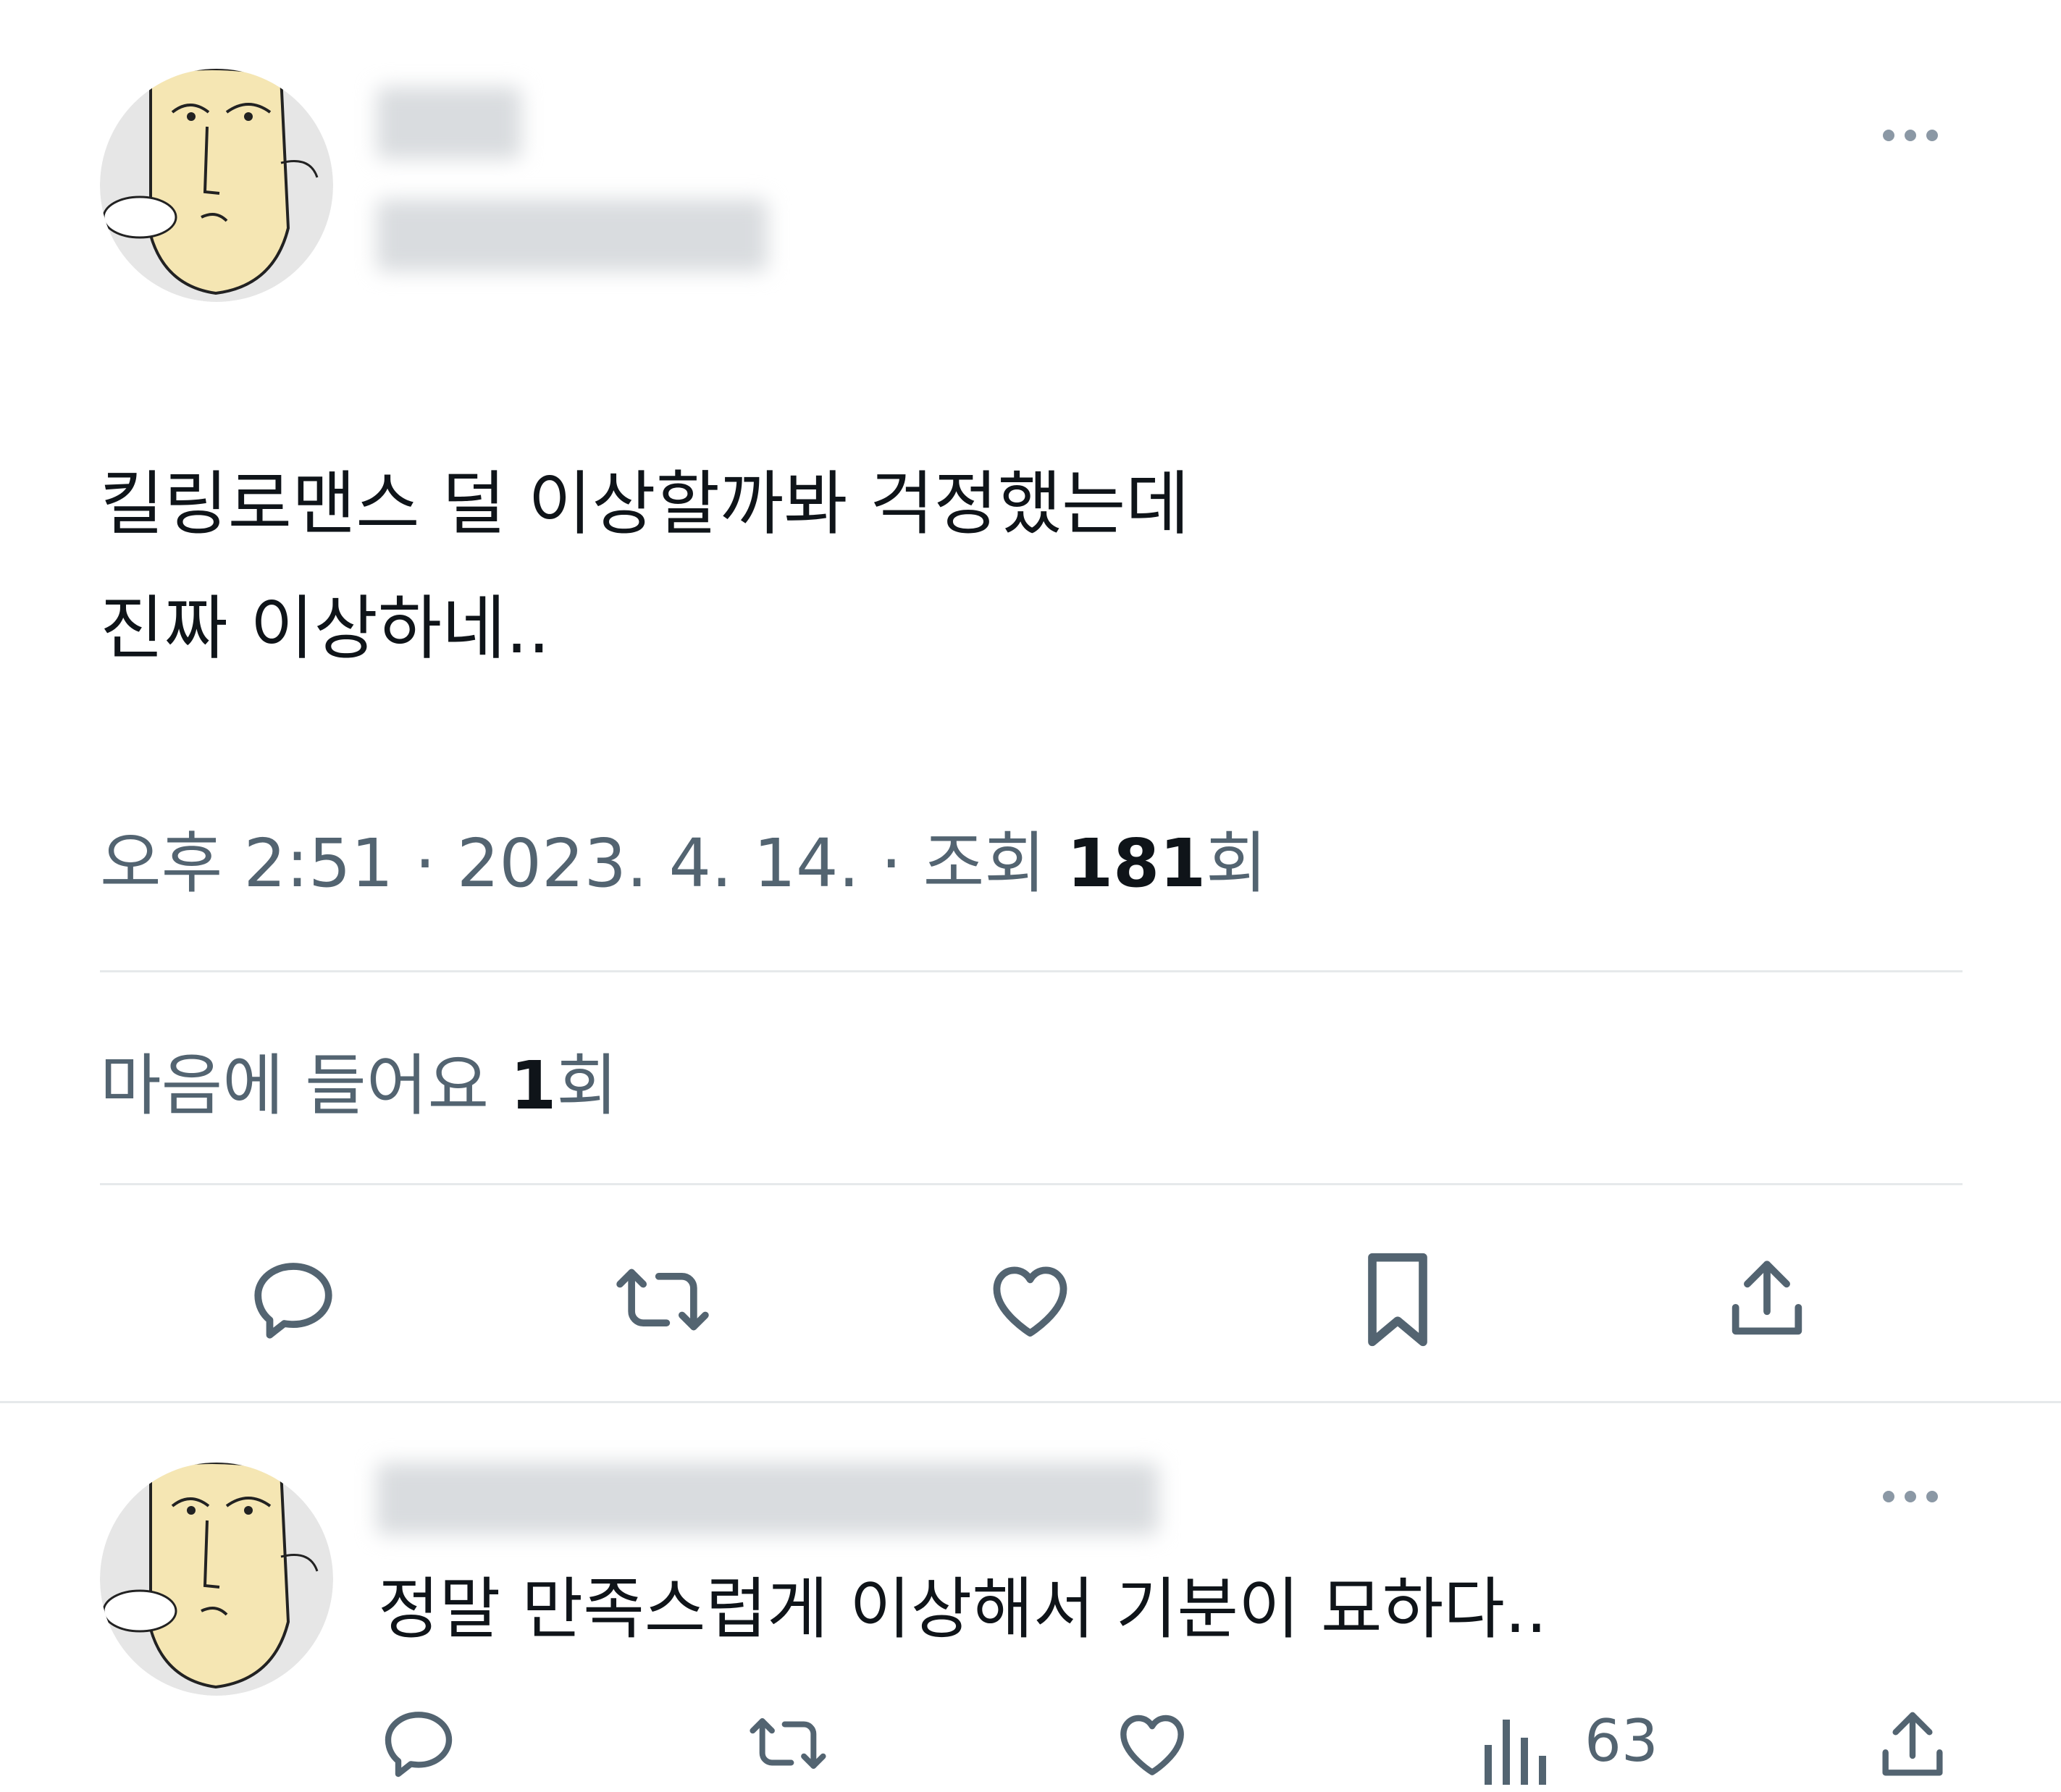 This screenshot has width=2061, height=1792. What do you see at coordinates (984, 863) in the screenshot?
I see `views-label: 조회` at bounding box center [984, 863].